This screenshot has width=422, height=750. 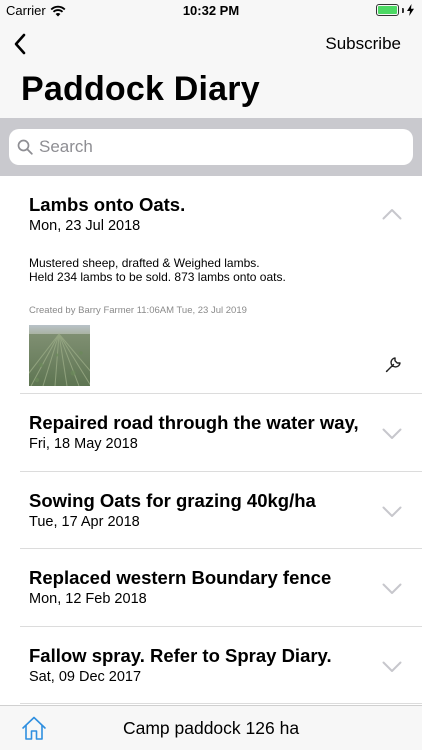 I want to click on status-bar: Carrier 10:32 PM, so click(x=211, y=11).